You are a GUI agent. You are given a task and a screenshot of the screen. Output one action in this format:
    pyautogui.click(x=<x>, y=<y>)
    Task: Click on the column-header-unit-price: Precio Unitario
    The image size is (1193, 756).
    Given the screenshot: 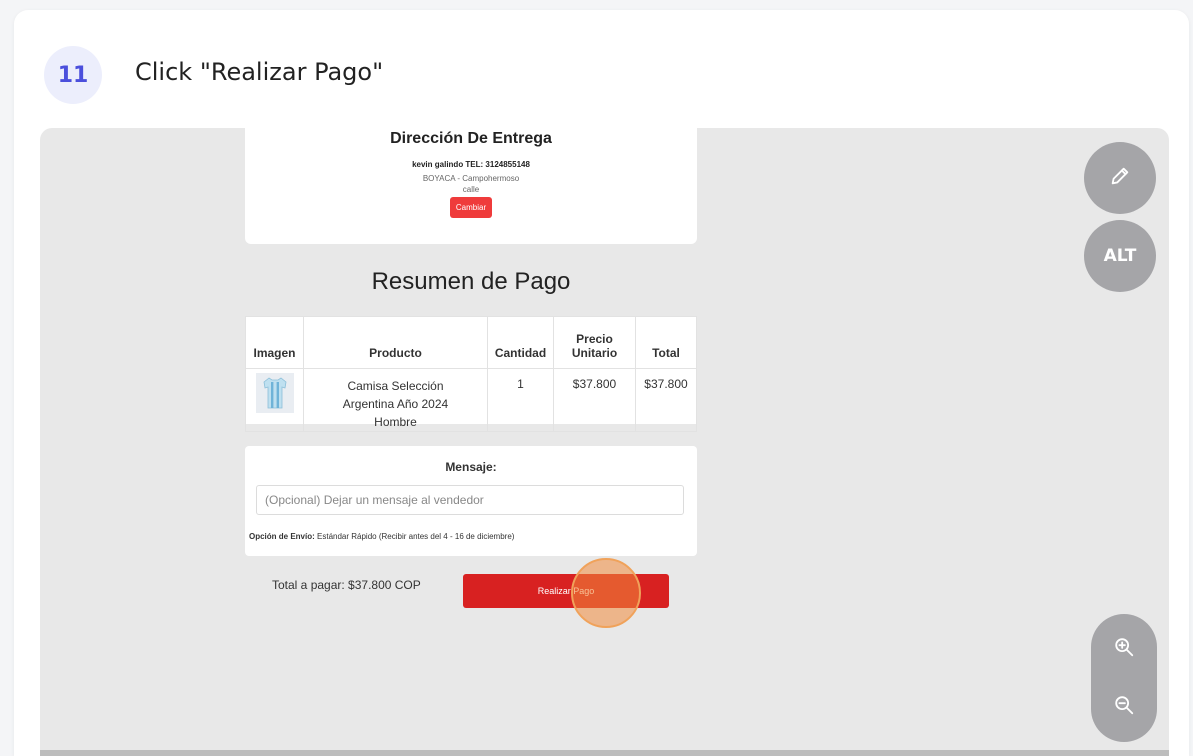 What is the action you would take?
    pyautogui.click(x=594, y=342)
    